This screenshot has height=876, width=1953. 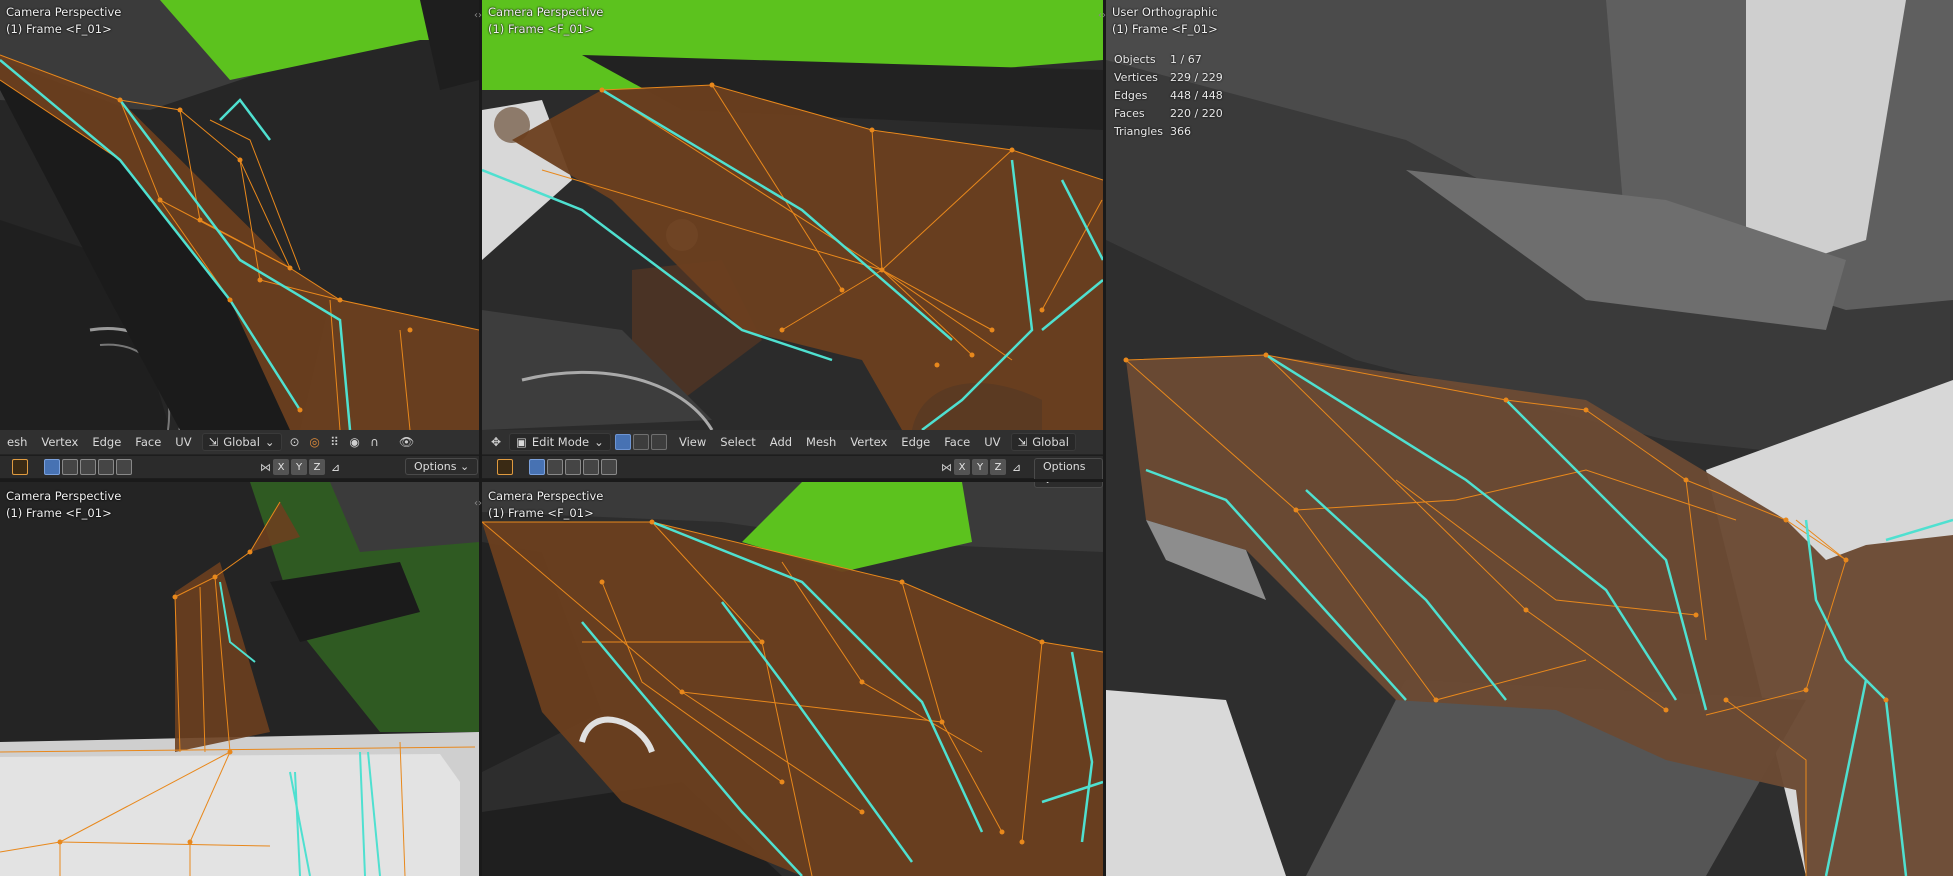 What do you see at coordinates (692, 442) in the screenshot?
I see `menu-view: View` at bounding box center [692, 442].